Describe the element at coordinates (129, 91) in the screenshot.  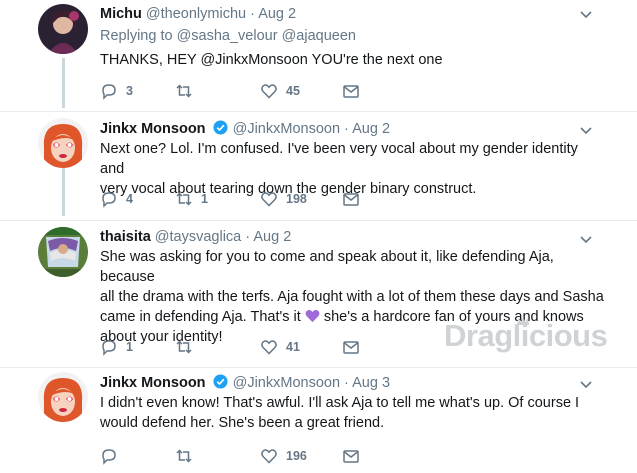
I see `reply-count: 3` at that location.